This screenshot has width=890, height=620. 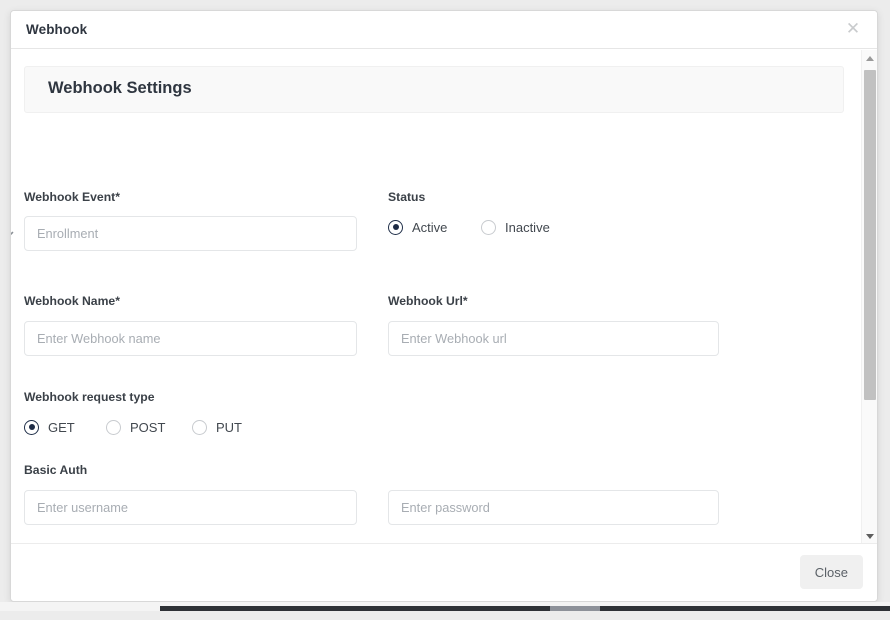 I want to click on vertical-scrollbar-thumb, so click(x=870, y=235).